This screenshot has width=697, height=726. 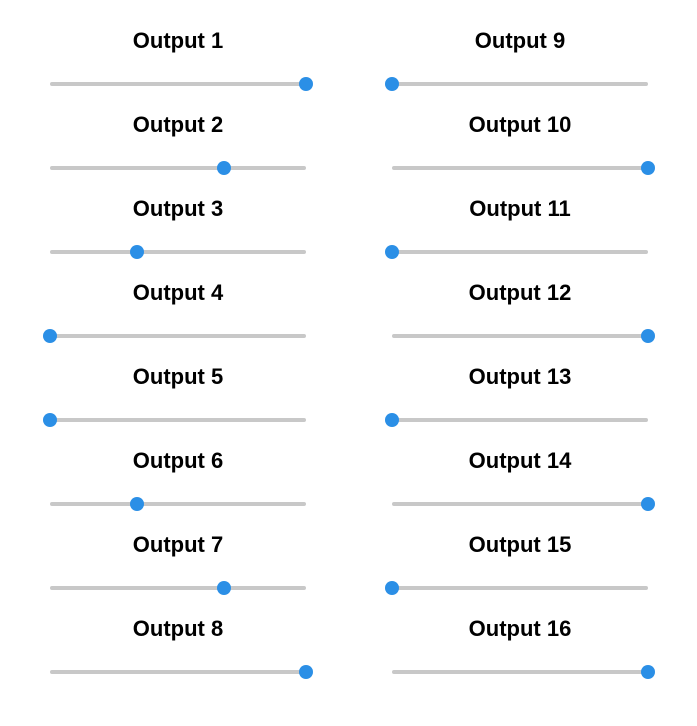 I want to click on output-15-label: Output 15, so click(x=520, y=544).